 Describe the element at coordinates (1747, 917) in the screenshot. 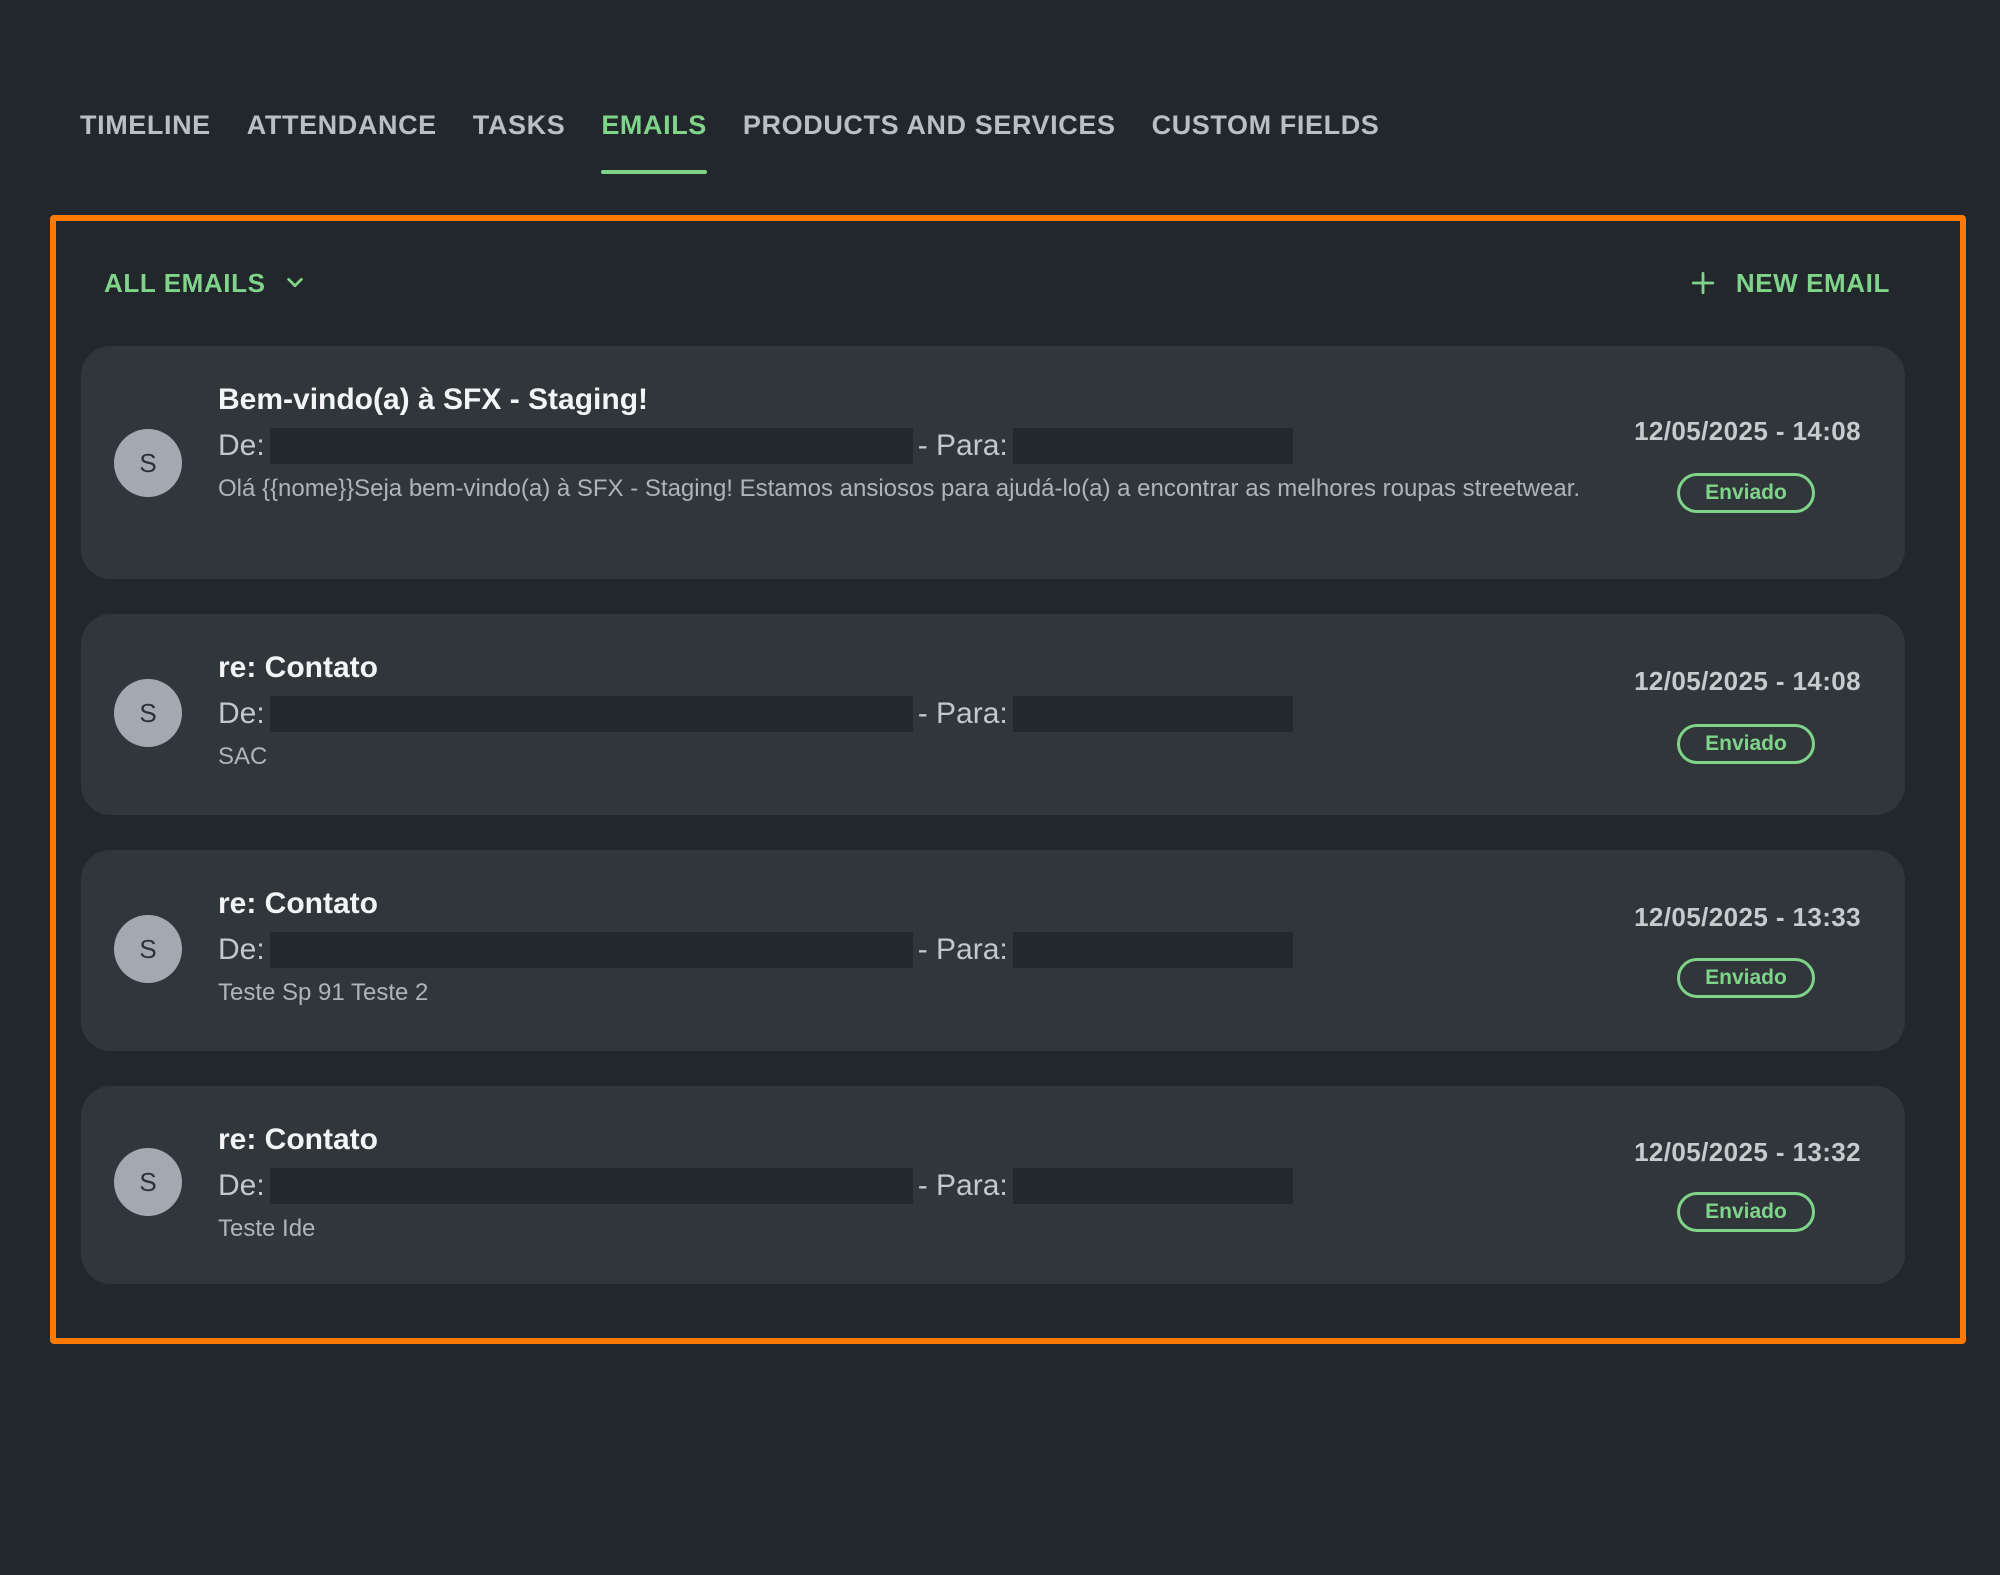

I see `email-date: 12/05/2025 - 13:33` at that location.